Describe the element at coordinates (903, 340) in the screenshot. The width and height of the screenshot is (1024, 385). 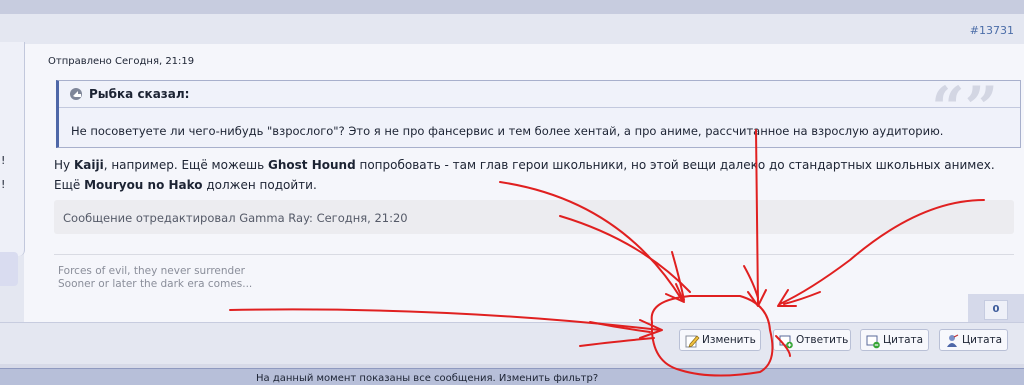
I see `quote-button-label: Цитата` at that location.